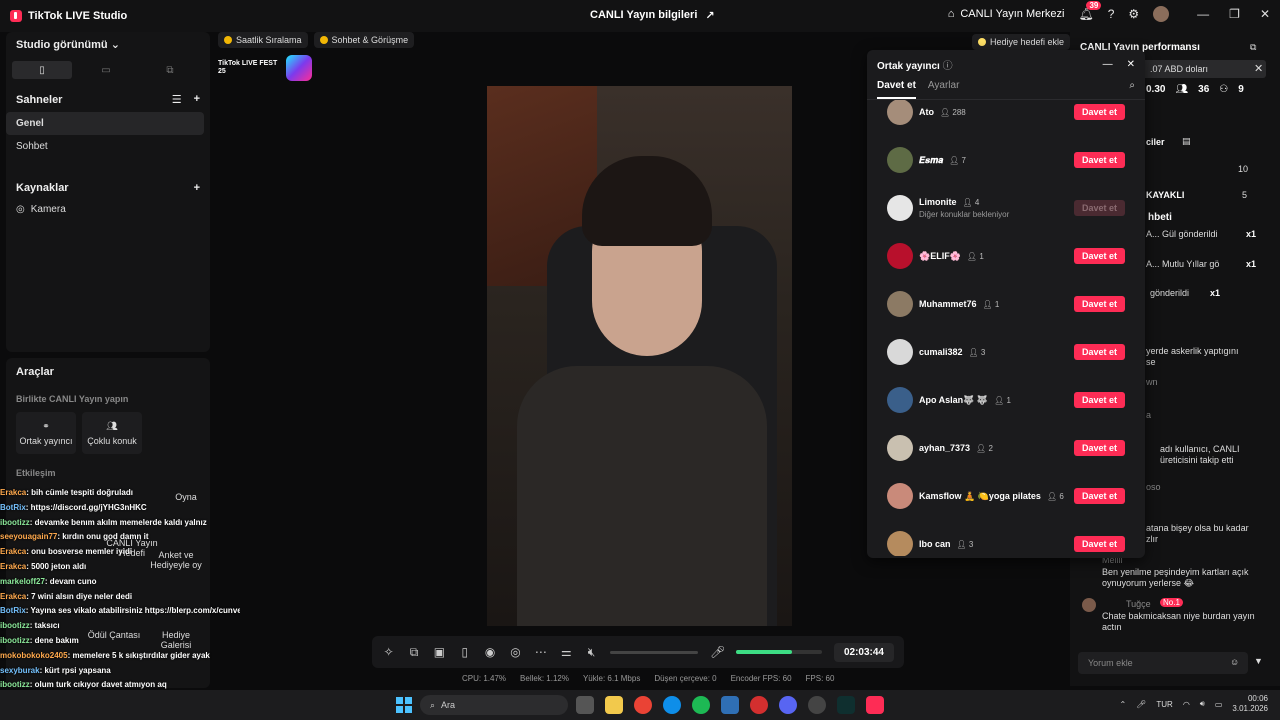  I want to click on chat-username: markeloff27, so click(22, 581).